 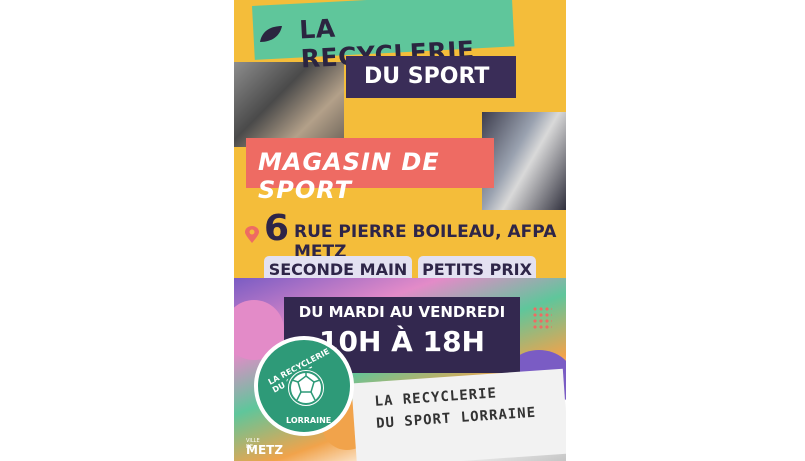 What do you see at coordinates (427, 76) in the screenshot?
I see `title-line2: DU SPORT` at bounding box center [427, 76].